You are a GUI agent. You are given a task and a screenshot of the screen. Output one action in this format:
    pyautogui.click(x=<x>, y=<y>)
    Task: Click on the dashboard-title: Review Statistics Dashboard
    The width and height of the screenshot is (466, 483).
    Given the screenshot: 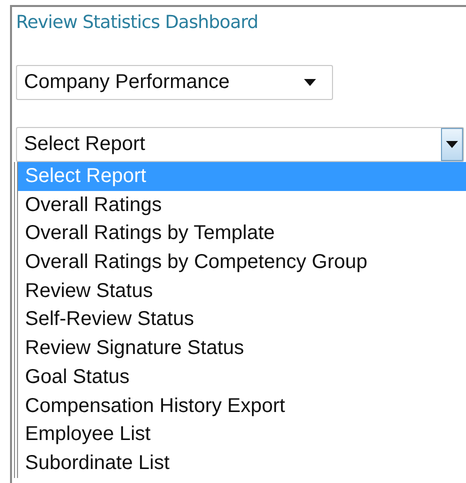 What is the action you would take?
    pyautogui.click(x=138, y=23)
    